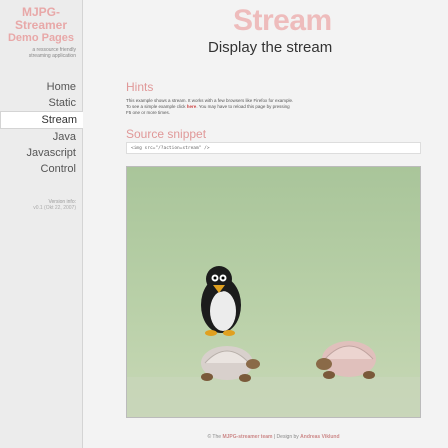 The width and height of the screenshot is (448, 448). Describe the element at coordinates (41, 87) in the screenshot. I see `nav-item-home: Home` at that location.